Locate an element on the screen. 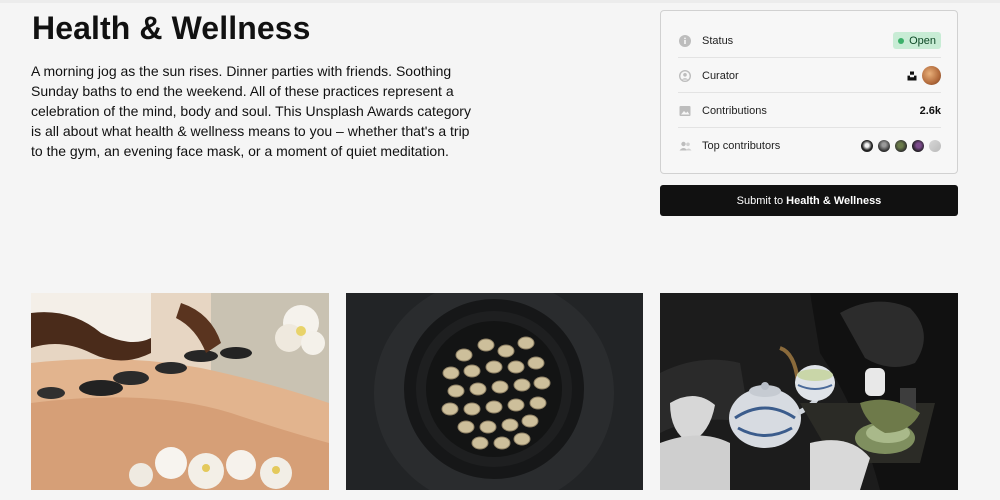  top-border is located at coordinates (500, 1).